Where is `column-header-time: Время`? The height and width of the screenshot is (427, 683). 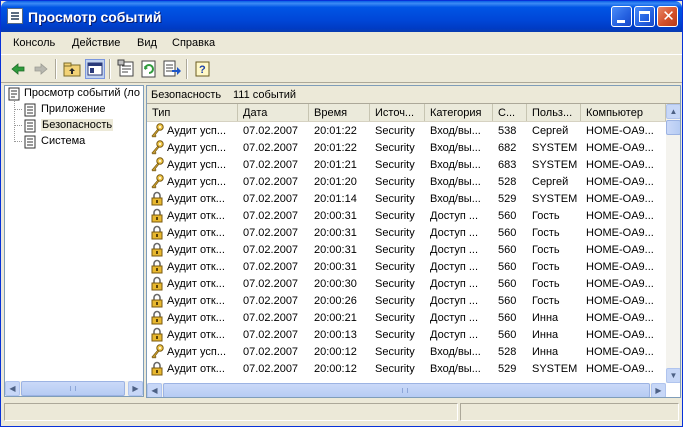
column-header-time: Время is located at coordinates (339, 112).